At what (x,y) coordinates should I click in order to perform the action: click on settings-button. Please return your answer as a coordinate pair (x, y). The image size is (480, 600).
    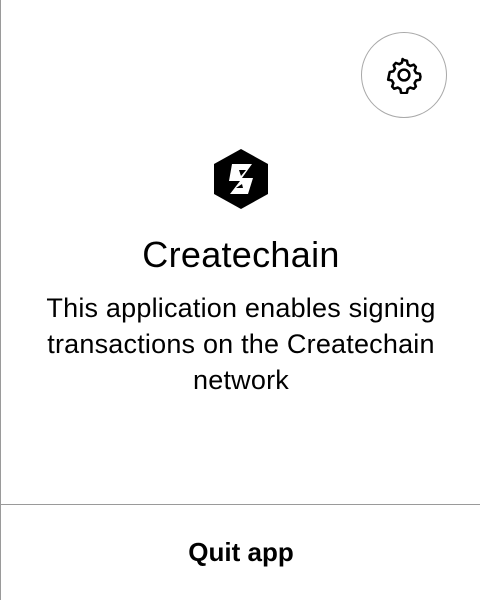
    Looking at the image, I should click on (404, 75).